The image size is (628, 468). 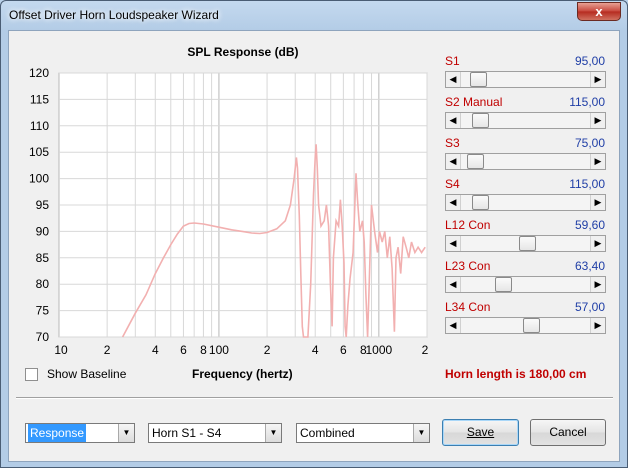 What do you see at coordinates (363, 433) in the screenshot?
I see `mode-select: Combined ▼` at bounding box center [363, 433].